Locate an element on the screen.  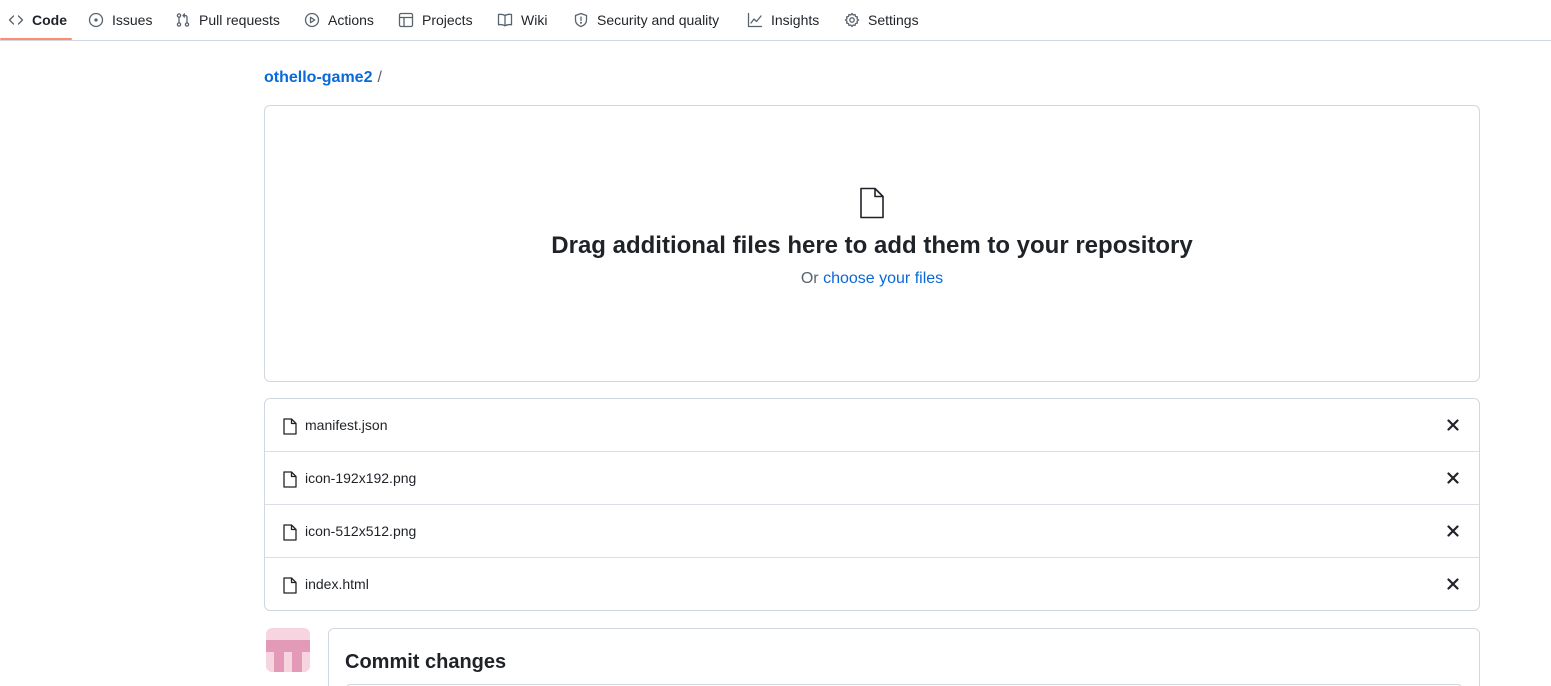
tab-insights-label: Insights is located at coordinates (795, 20).